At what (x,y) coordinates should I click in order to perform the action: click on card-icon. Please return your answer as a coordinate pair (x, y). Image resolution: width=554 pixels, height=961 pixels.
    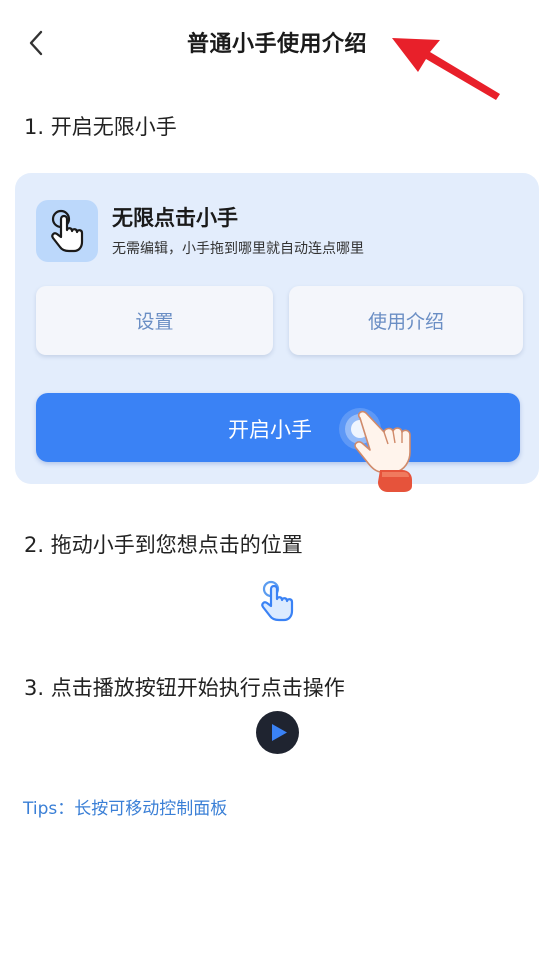
    Looking at the image, I should click on (67, 231).